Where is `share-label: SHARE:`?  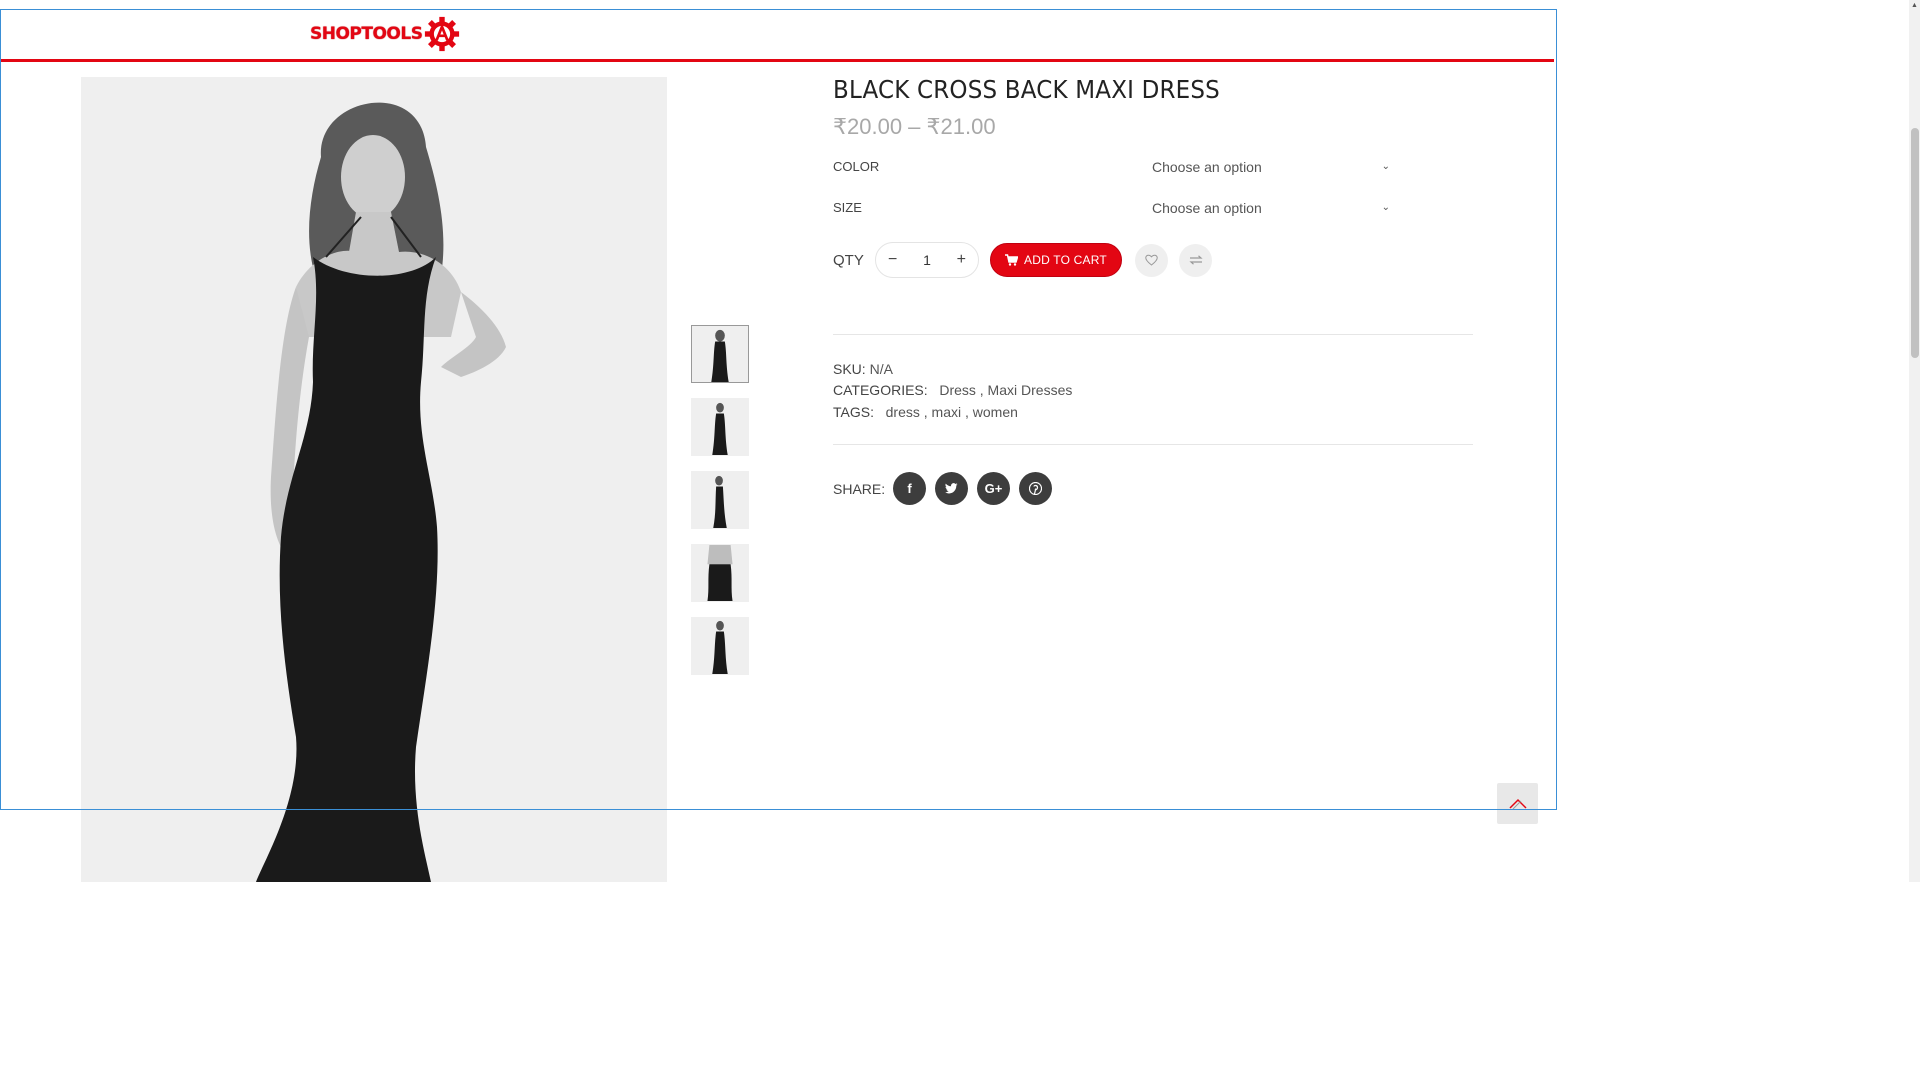 share-label: SHARE: is located at coordinates (859, 488).